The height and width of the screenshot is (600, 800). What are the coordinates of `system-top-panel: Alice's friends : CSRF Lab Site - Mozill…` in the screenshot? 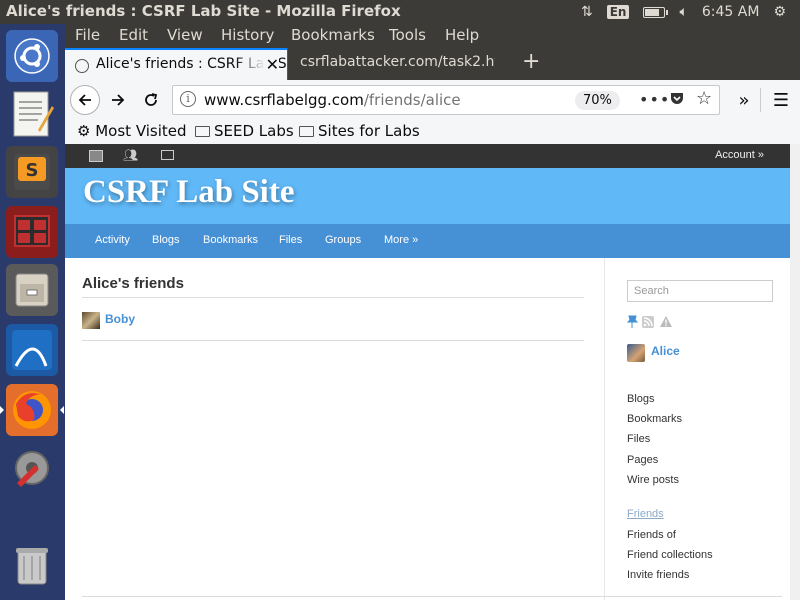 It's located at (400, 12).